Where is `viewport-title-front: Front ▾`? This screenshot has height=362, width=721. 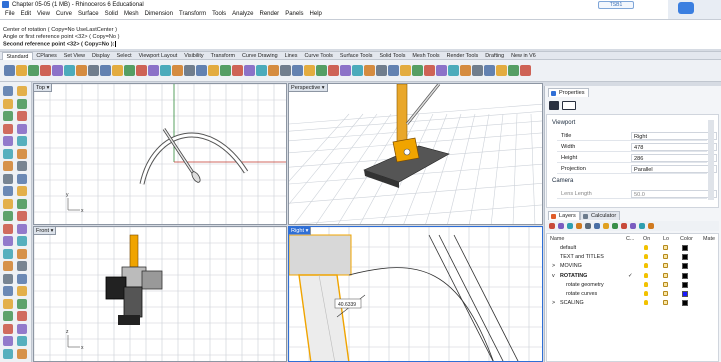
viewport-title-front: Front ▾ is located at coordinates (45, 231).